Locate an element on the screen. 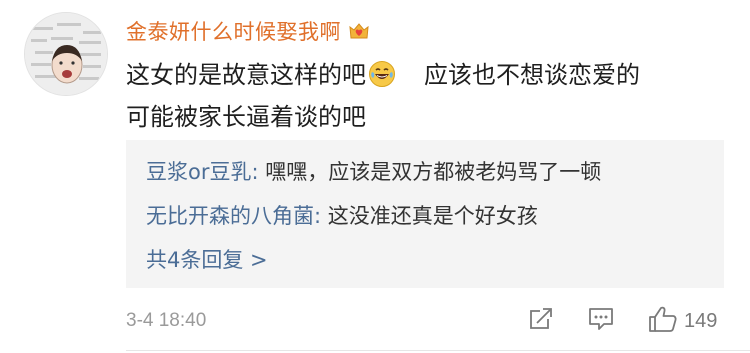 This screenshot has height=353, width=750. reply-text: 这没准还真是个好女孩 is located at coordinates (432, 216).